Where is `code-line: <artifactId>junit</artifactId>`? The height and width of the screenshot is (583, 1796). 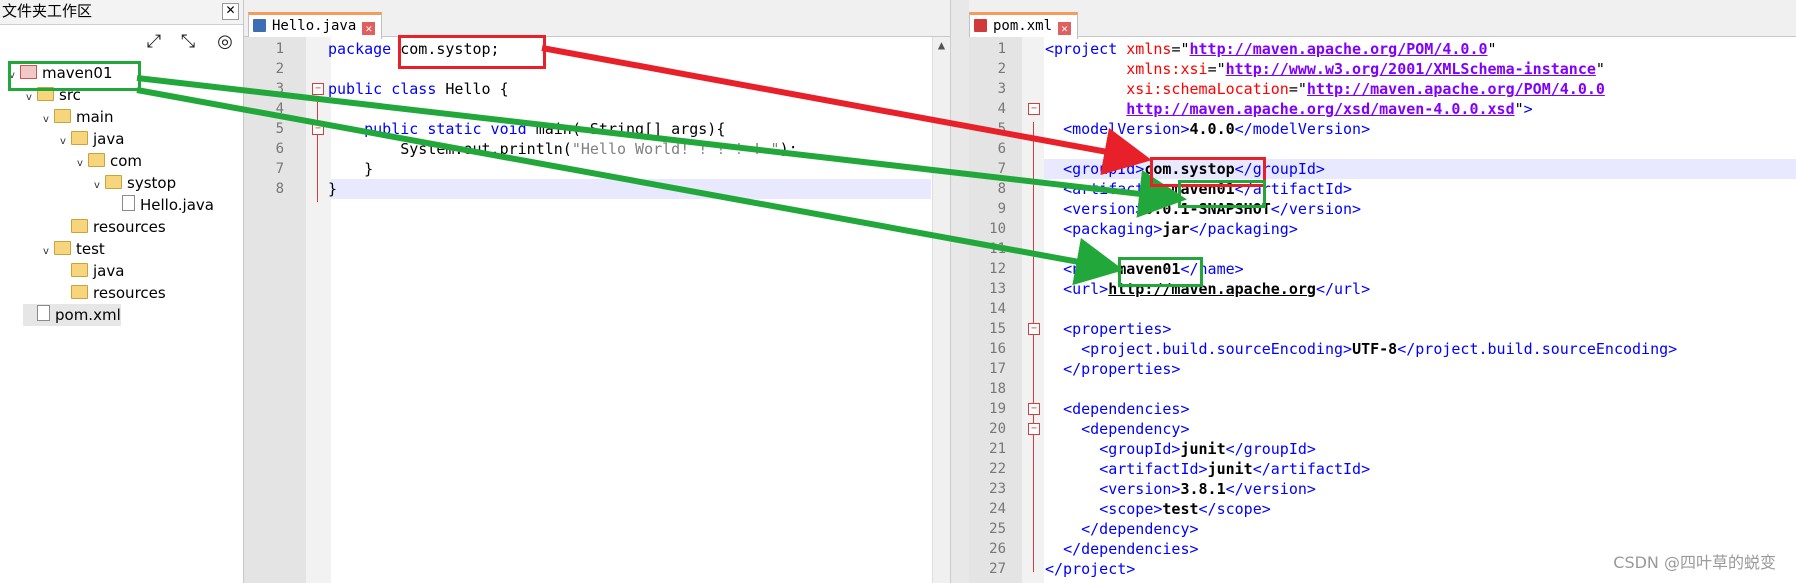
code-line: <artifactId>junit</artifactId> is located at coordinates (1207, 469).